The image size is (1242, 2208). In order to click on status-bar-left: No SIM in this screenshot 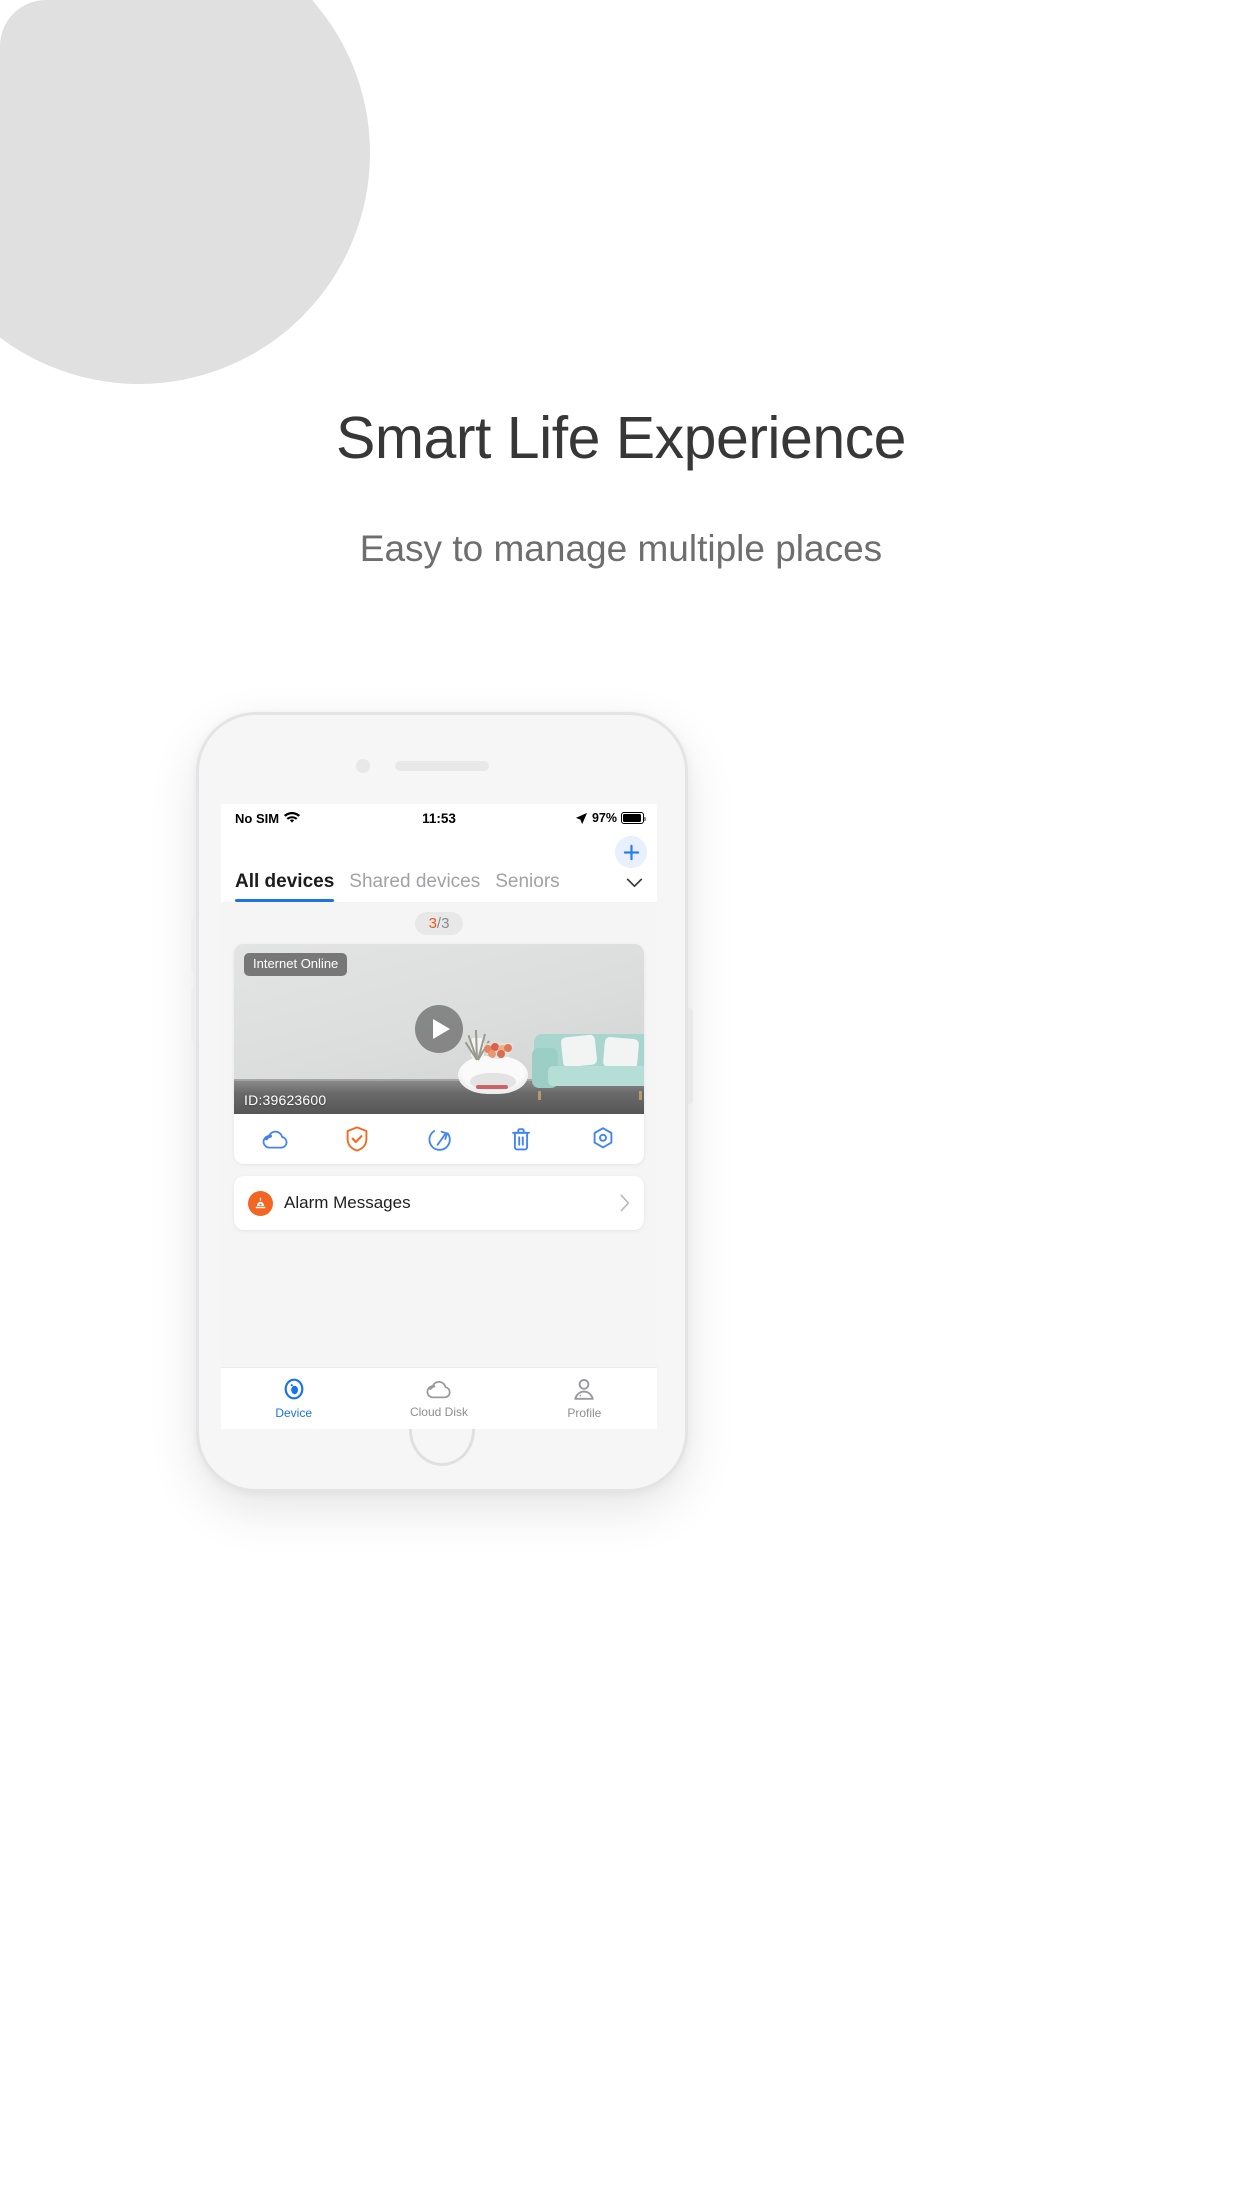, I will do `click(268, 818)`.